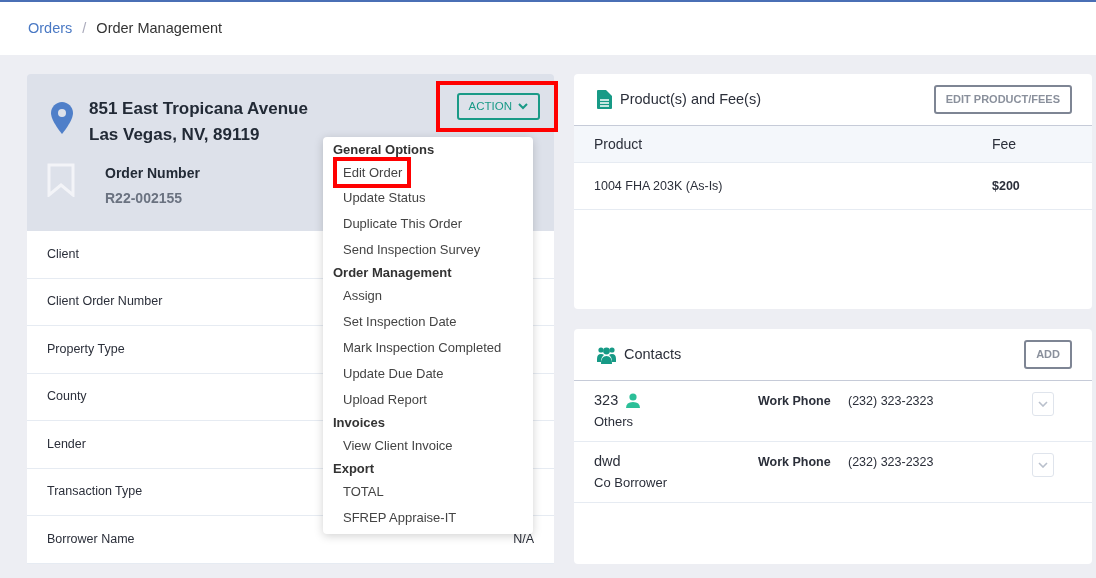  What do you see at coordinates (653, 354) in the screenshot?
I see `card-title: Contacts` at bounding box center [653, 354].